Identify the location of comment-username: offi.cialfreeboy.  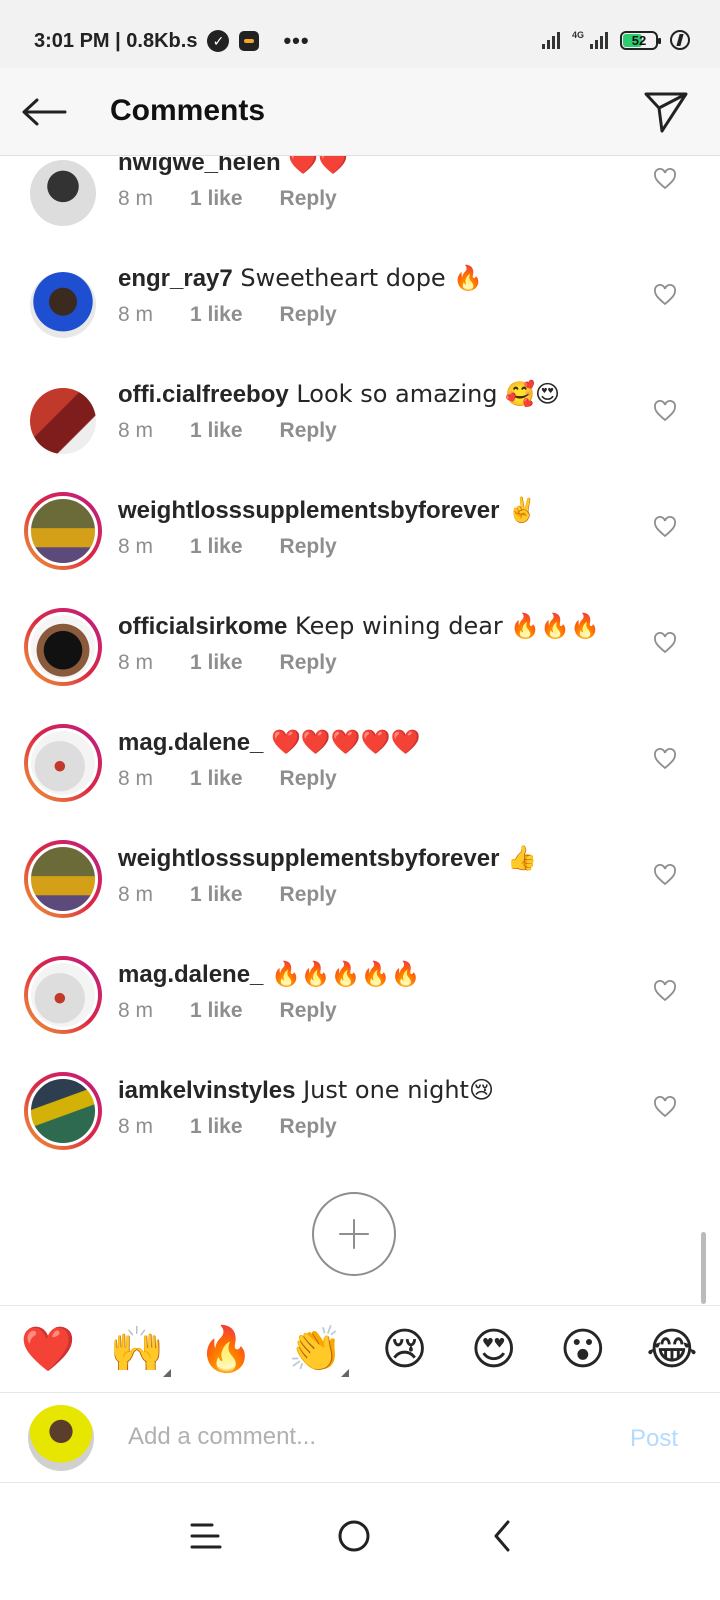
(203, 394).